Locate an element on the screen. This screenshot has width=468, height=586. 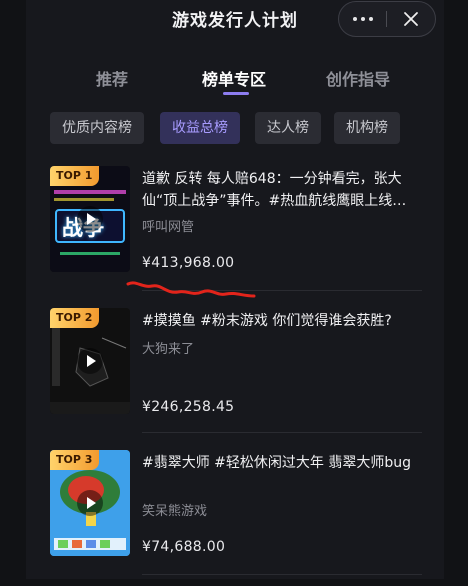
tab-rankings: 榜单专区 is located at coordinates (234, 78).